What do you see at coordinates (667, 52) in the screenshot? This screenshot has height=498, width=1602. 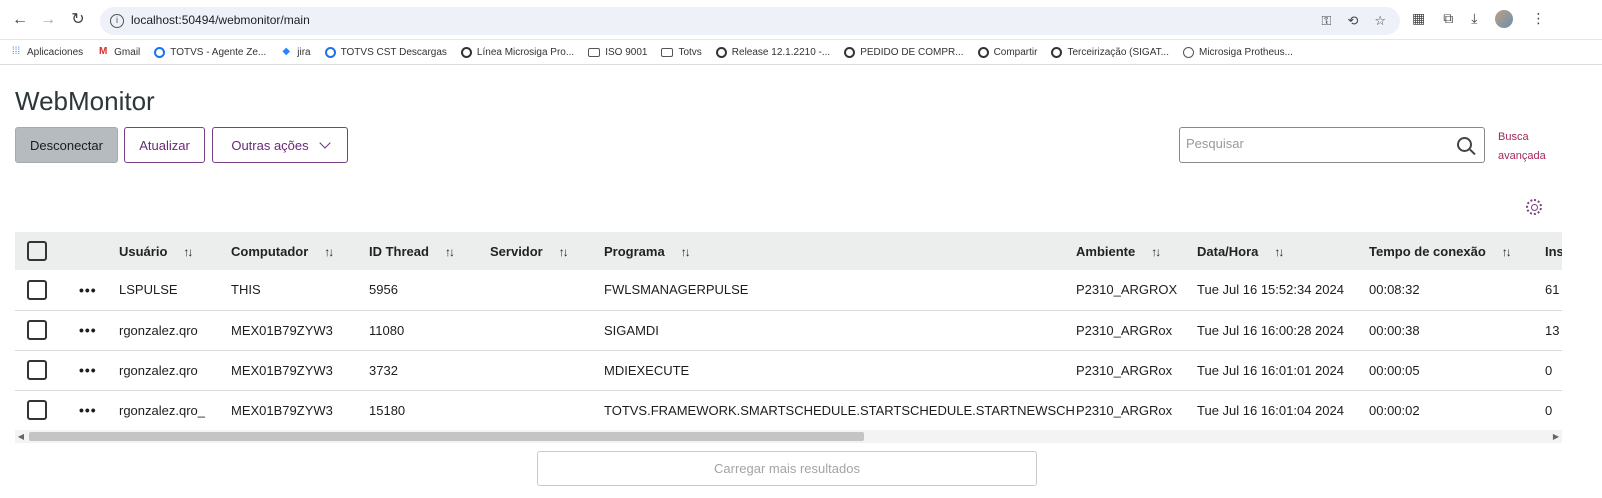 I see `folder-icon` at bounding box center [667, 52].